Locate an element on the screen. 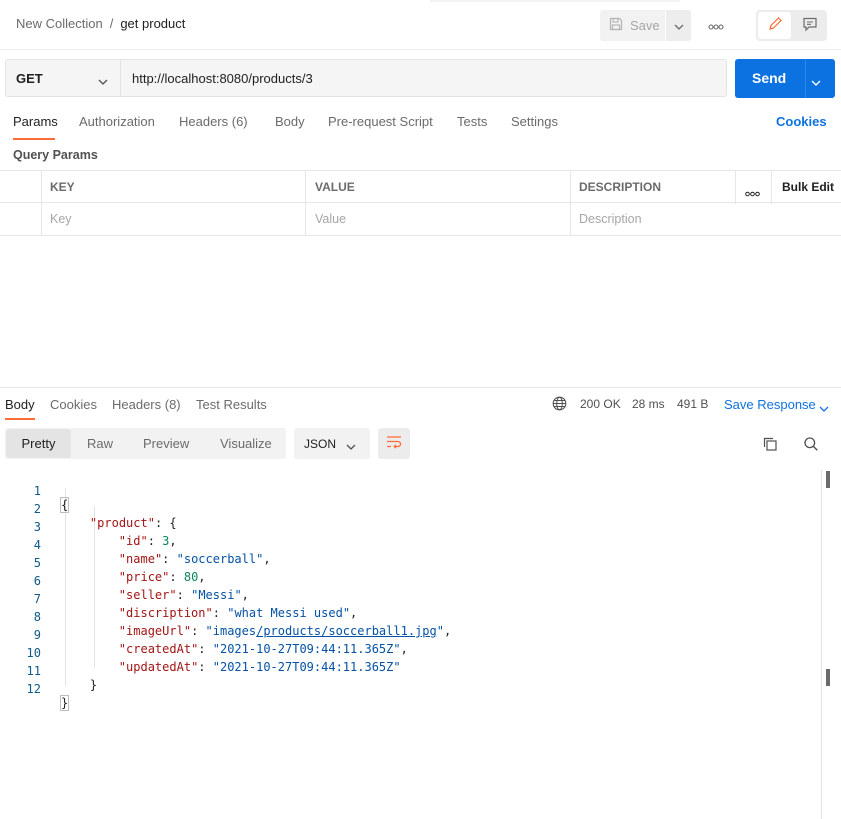 Image resolution: width=841 pixels, height=819 pixels. param-value-input: Value is located at coordinates (330, 219).